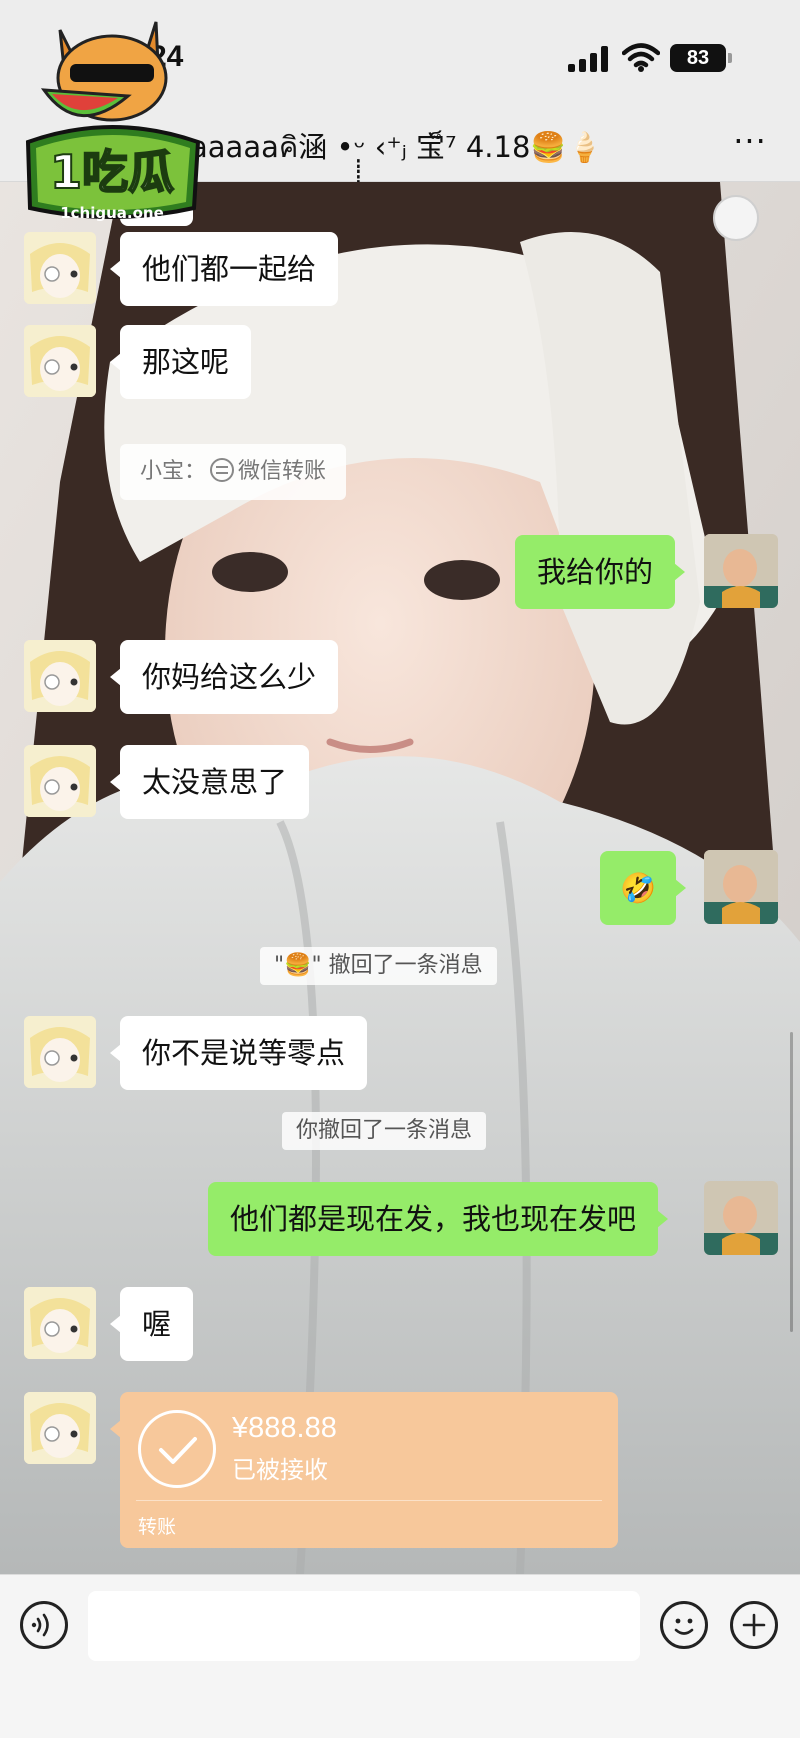  Describe the element at coordinates (209, 782) in the screenshot. I see `message-bubble: 太没意思了` at that location.